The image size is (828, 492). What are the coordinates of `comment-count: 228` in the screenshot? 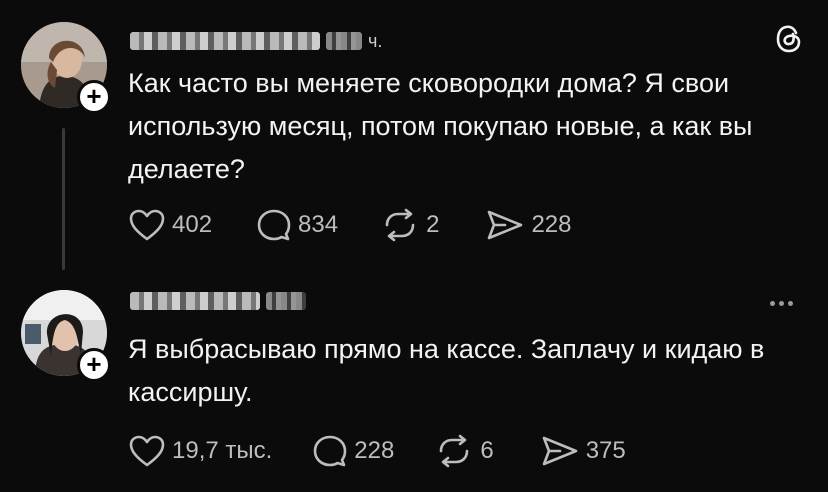 It's located at (374, 450).